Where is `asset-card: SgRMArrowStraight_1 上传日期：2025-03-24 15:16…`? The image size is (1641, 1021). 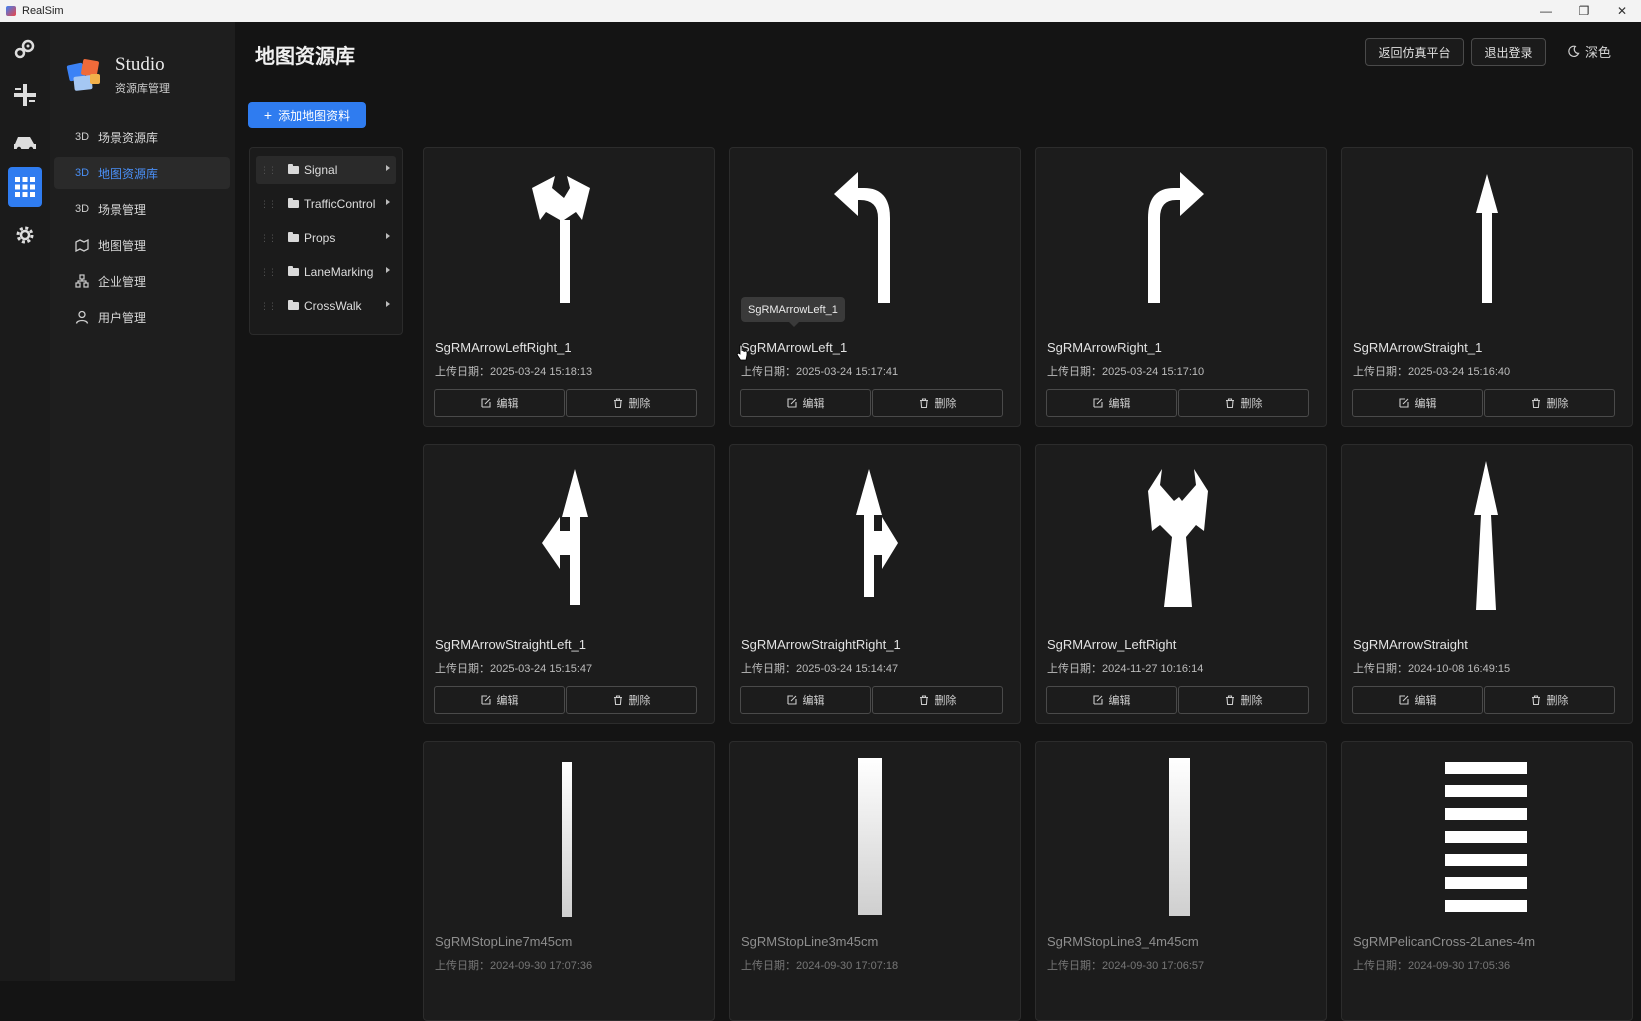 asset-card: SgRMArrowStraight_1 上传日期：2025-03-24 15:16… is located at coordinates (1487, 287).